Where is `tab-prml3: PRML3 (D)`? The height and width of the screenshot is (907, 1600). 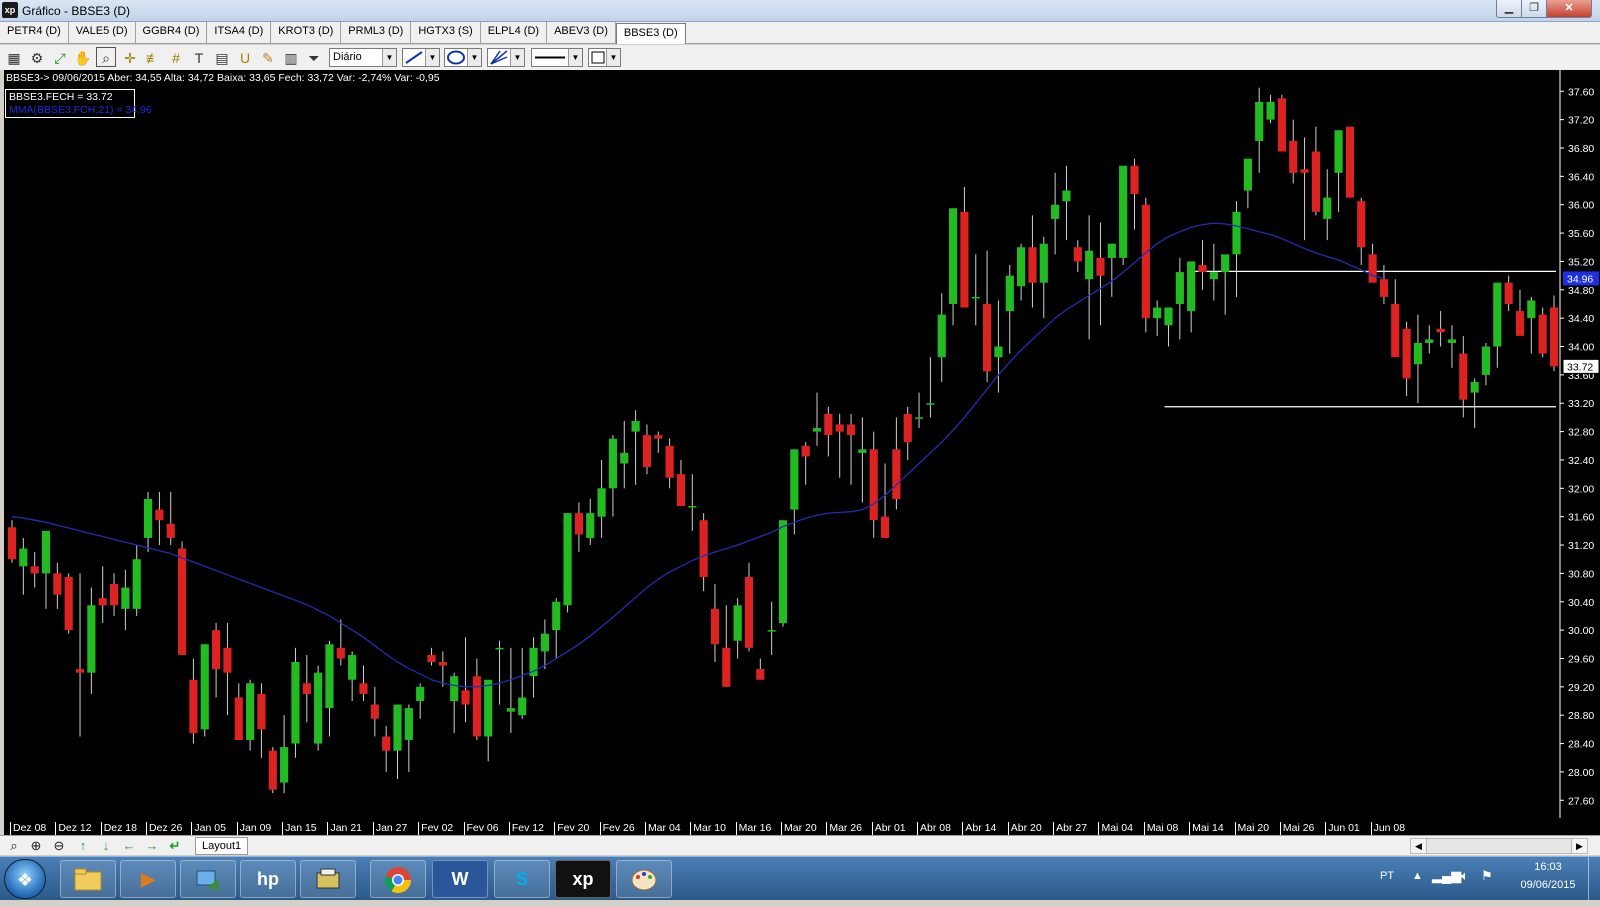 tab-prml3: PRML3 (D) is located at coordinates (376, 32).